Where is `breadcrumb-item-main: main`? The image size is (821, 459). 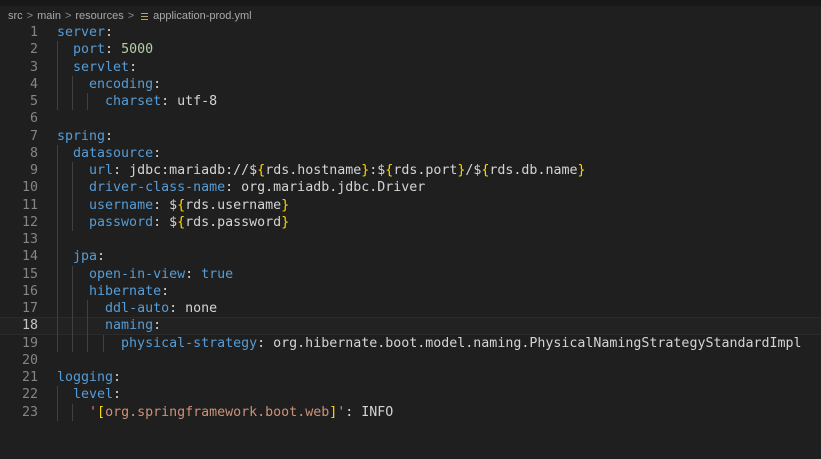 breadcrumb-item-main: main is located at coordinates (49, 16).